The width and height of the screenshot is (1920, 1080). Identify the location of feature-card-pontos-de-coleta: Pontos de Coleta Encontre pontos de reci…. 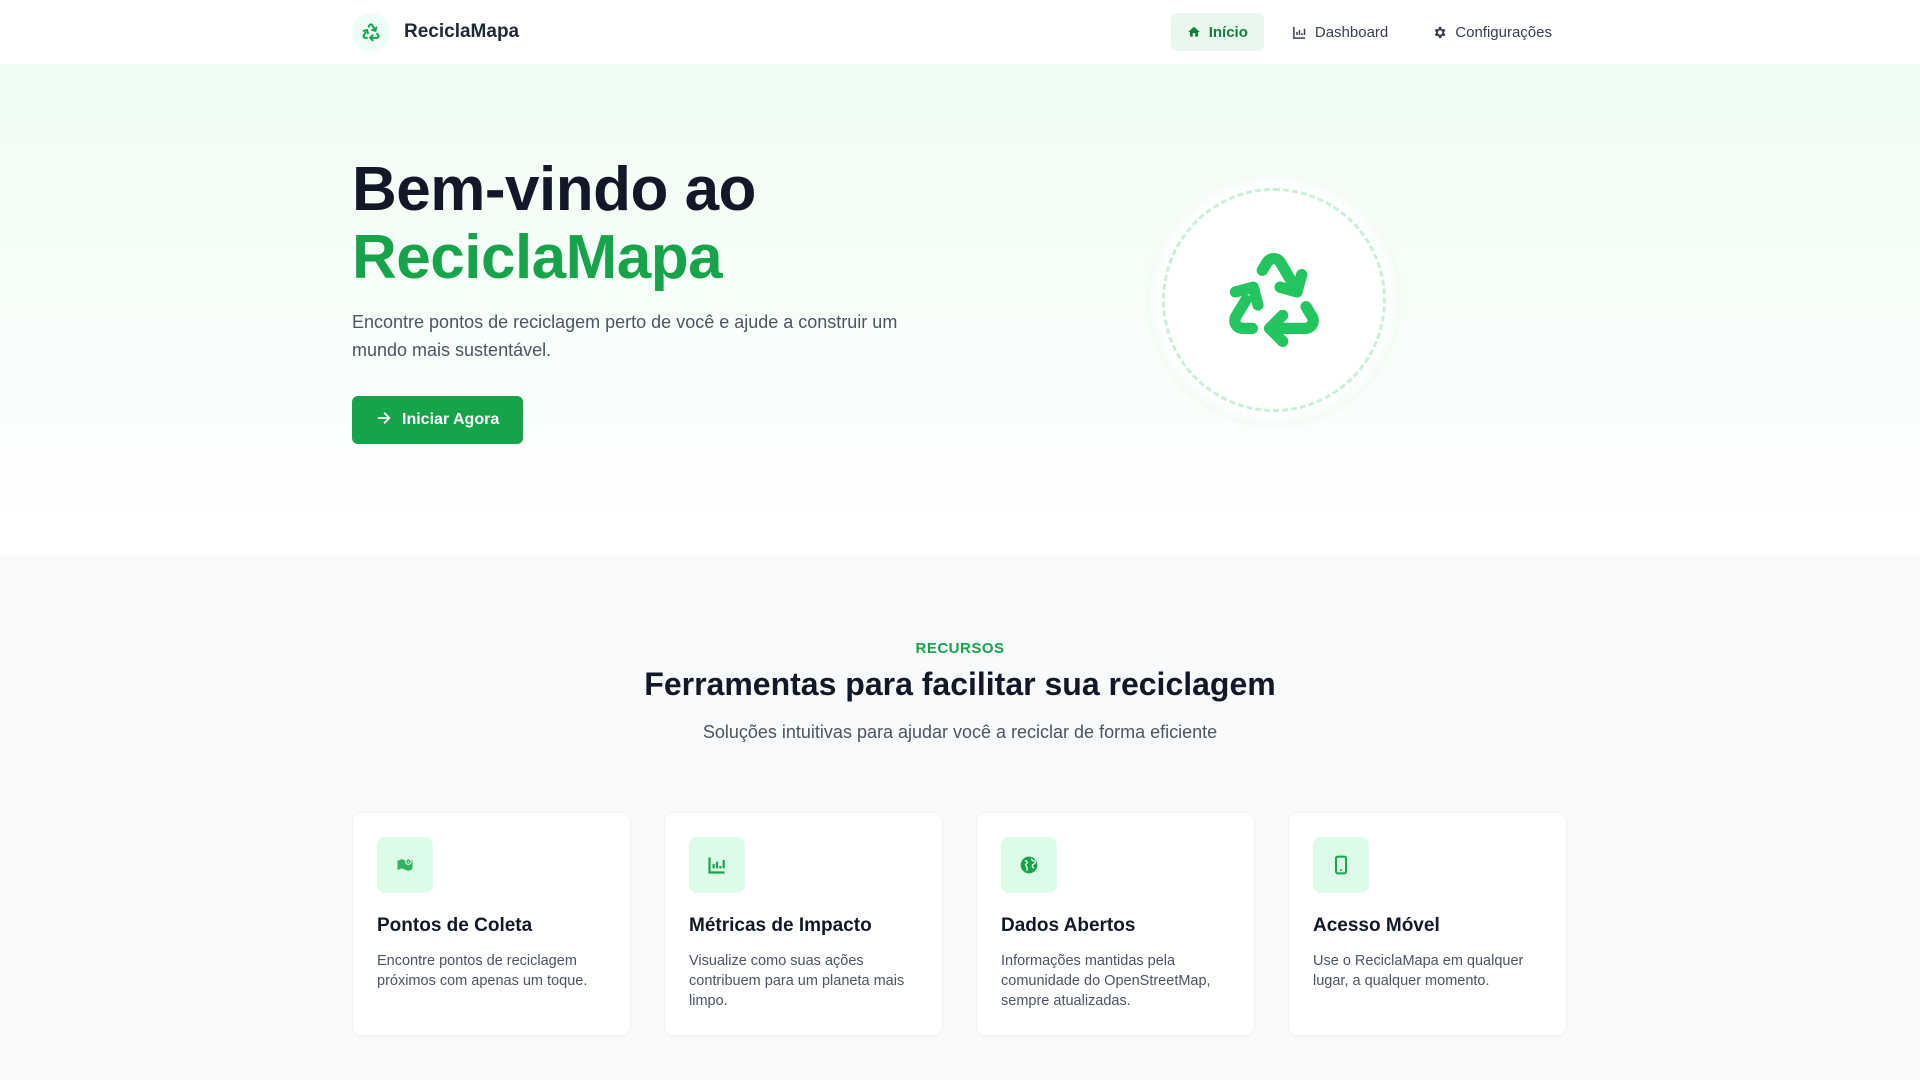
(491, 924).